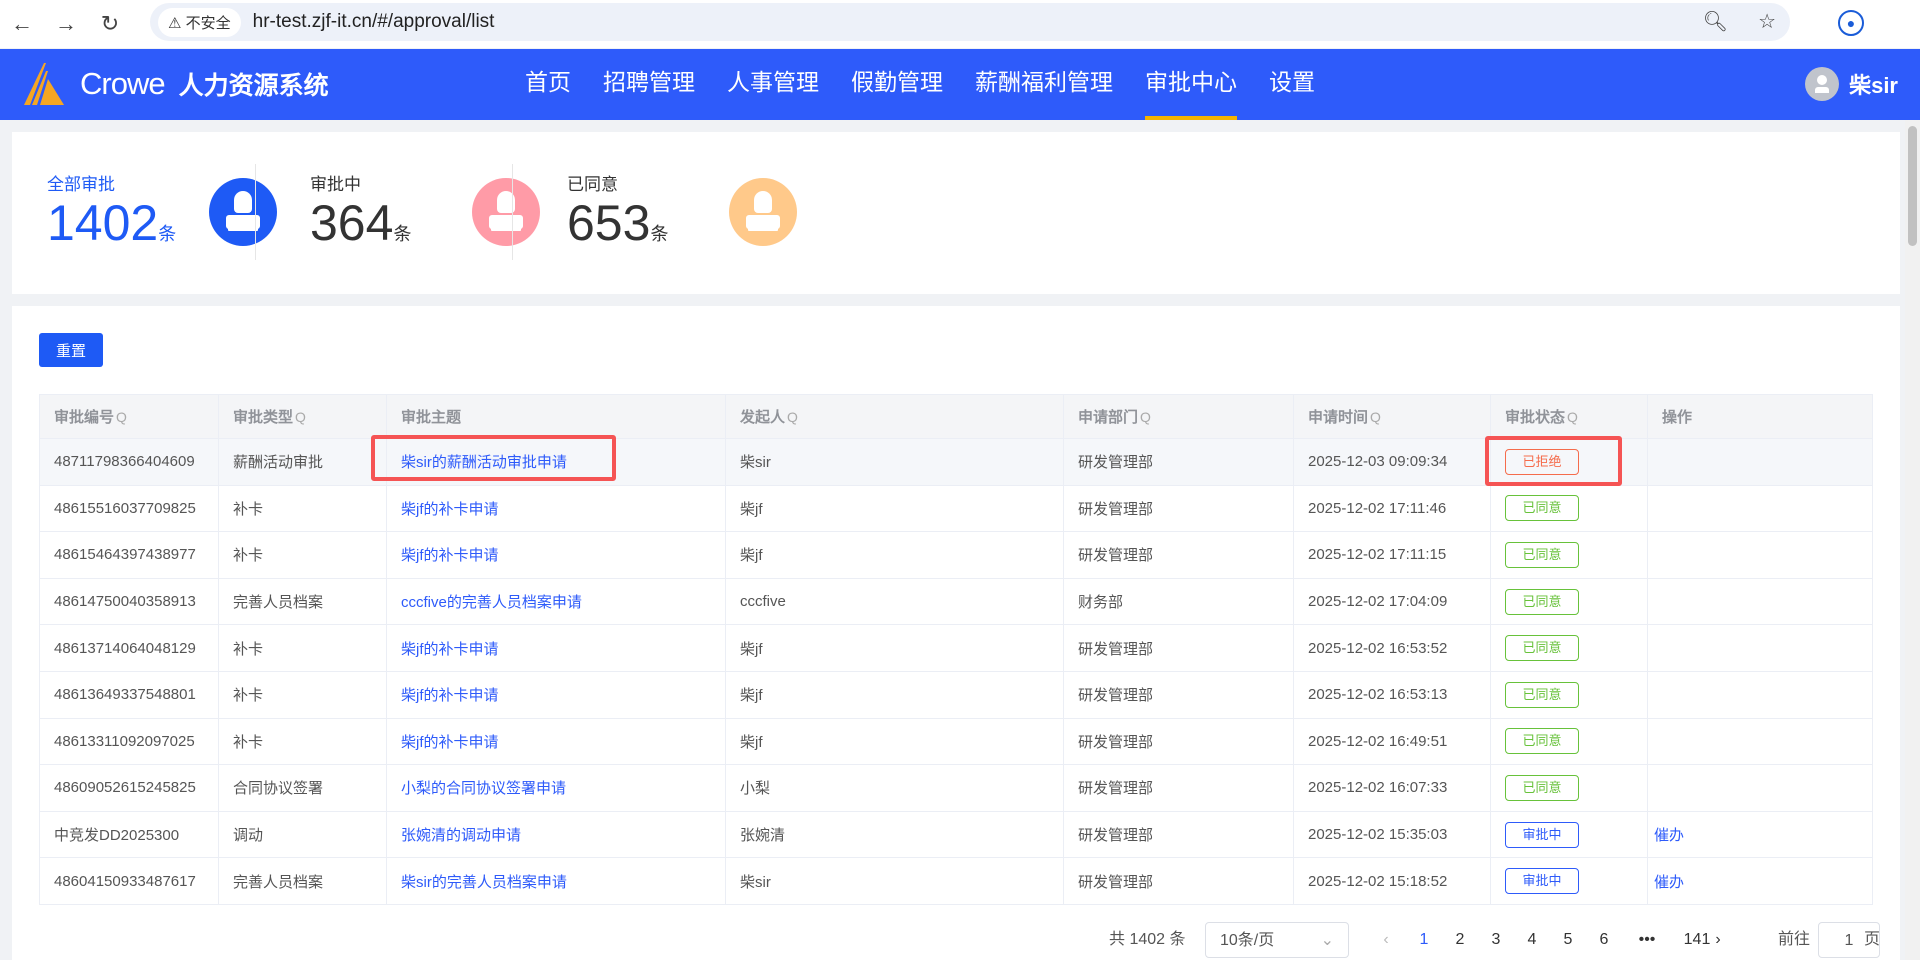 Image resolution: width=1920 pixels, height=960 pixels. I want to click on subject-link: 柴sir的薪酬活动审批申请, so click(484, 462).